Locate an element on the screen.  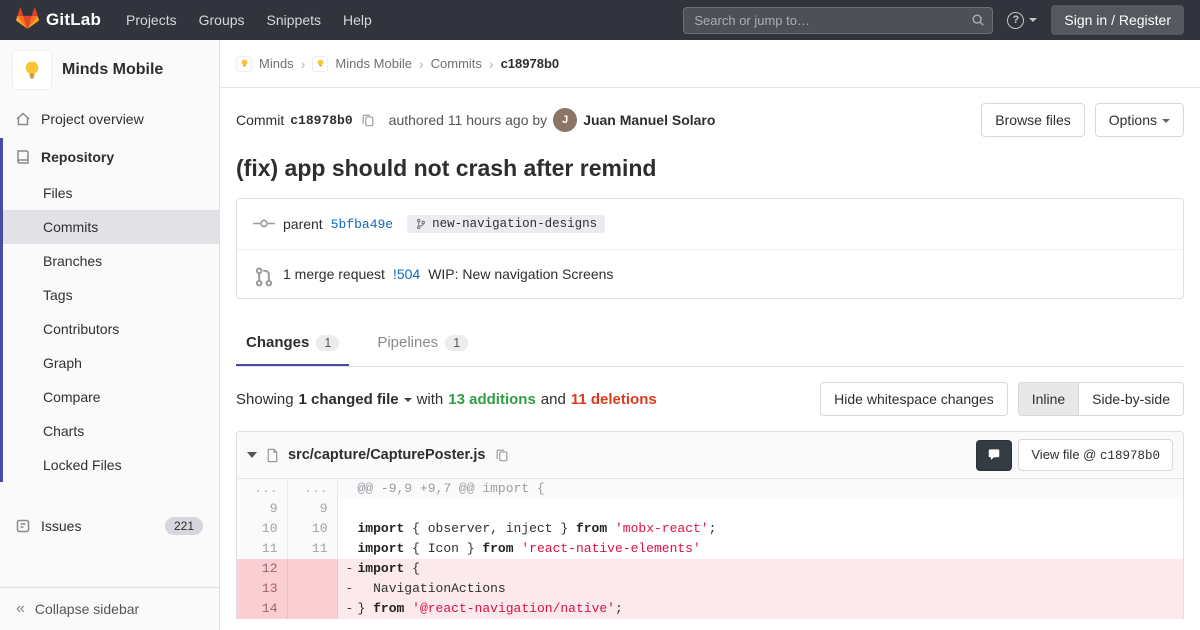
nav-item-groups: Groups is located at coordinates (222, 20).